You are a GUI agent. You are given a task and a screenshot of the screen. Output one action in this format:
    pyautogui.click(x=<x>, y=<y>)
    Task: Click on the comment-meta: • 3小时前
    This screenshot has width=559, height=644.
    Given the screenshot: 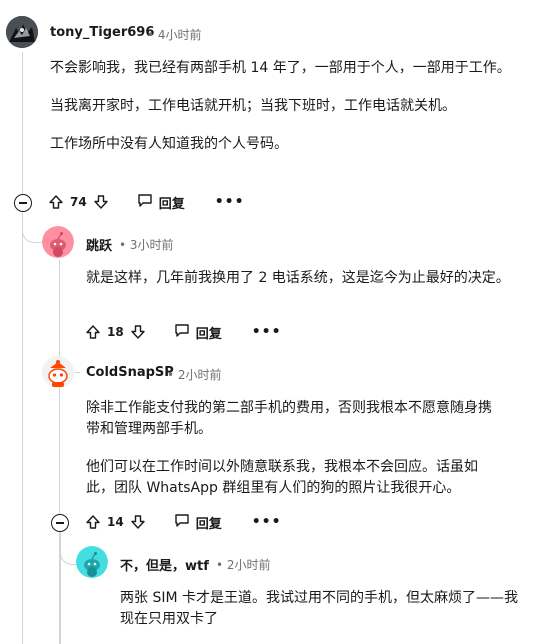 What is the action you would take?
    pyautogui.click(x=146, y=244)
    